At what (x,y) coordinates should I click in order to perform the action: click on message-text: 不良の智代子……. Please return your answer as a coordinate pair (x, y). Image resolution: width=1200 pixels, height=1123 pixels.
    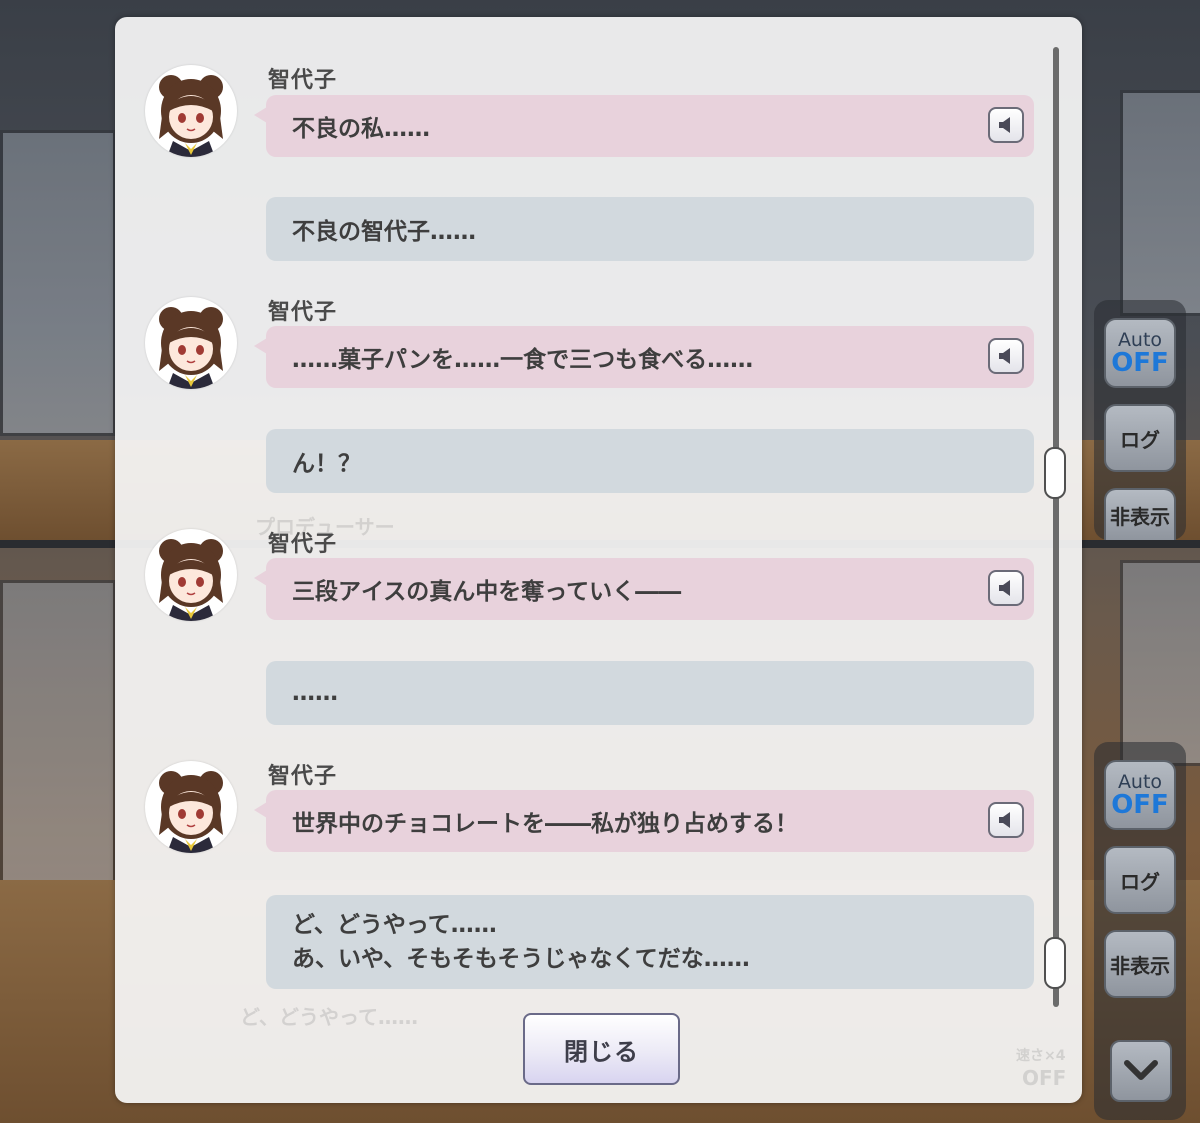
    Looking at the image, I should click on (384, 232).